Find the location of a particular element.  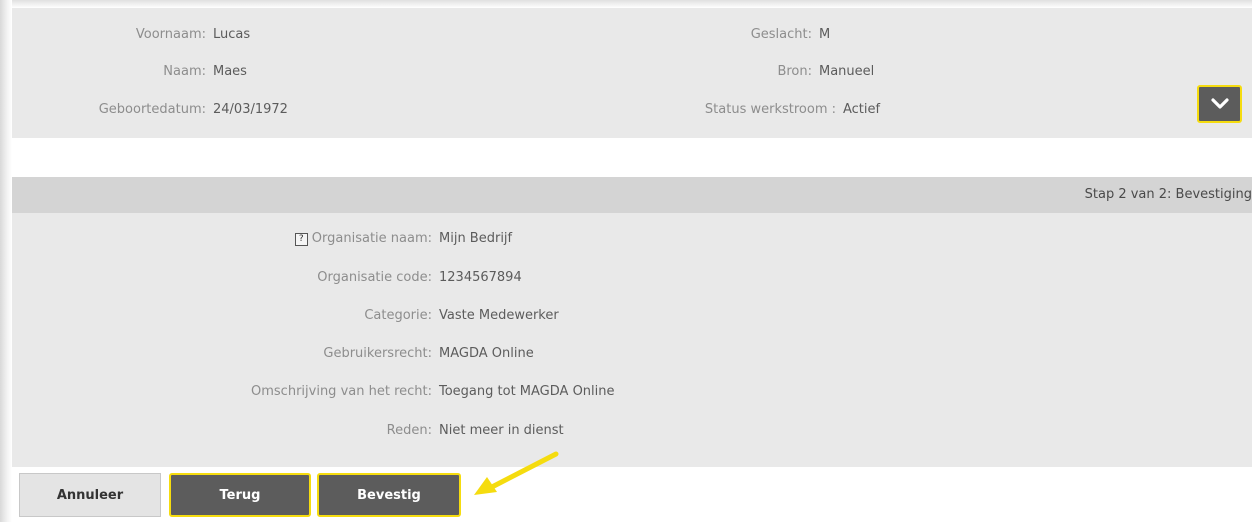

user-right-label: Gebruikersrecht: is located at coordinates (377, 353).